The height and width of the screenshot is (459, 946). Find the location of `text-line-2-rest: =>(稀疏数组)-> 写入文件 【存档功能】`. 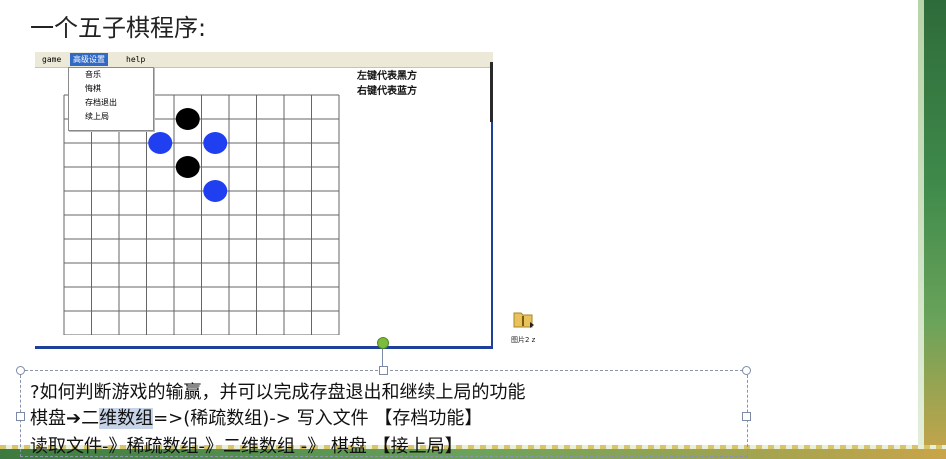

text-line-2-rest: =>(稀疏数组)-> 写入文件 【存档功能】 is located at coordinates (318, 418).